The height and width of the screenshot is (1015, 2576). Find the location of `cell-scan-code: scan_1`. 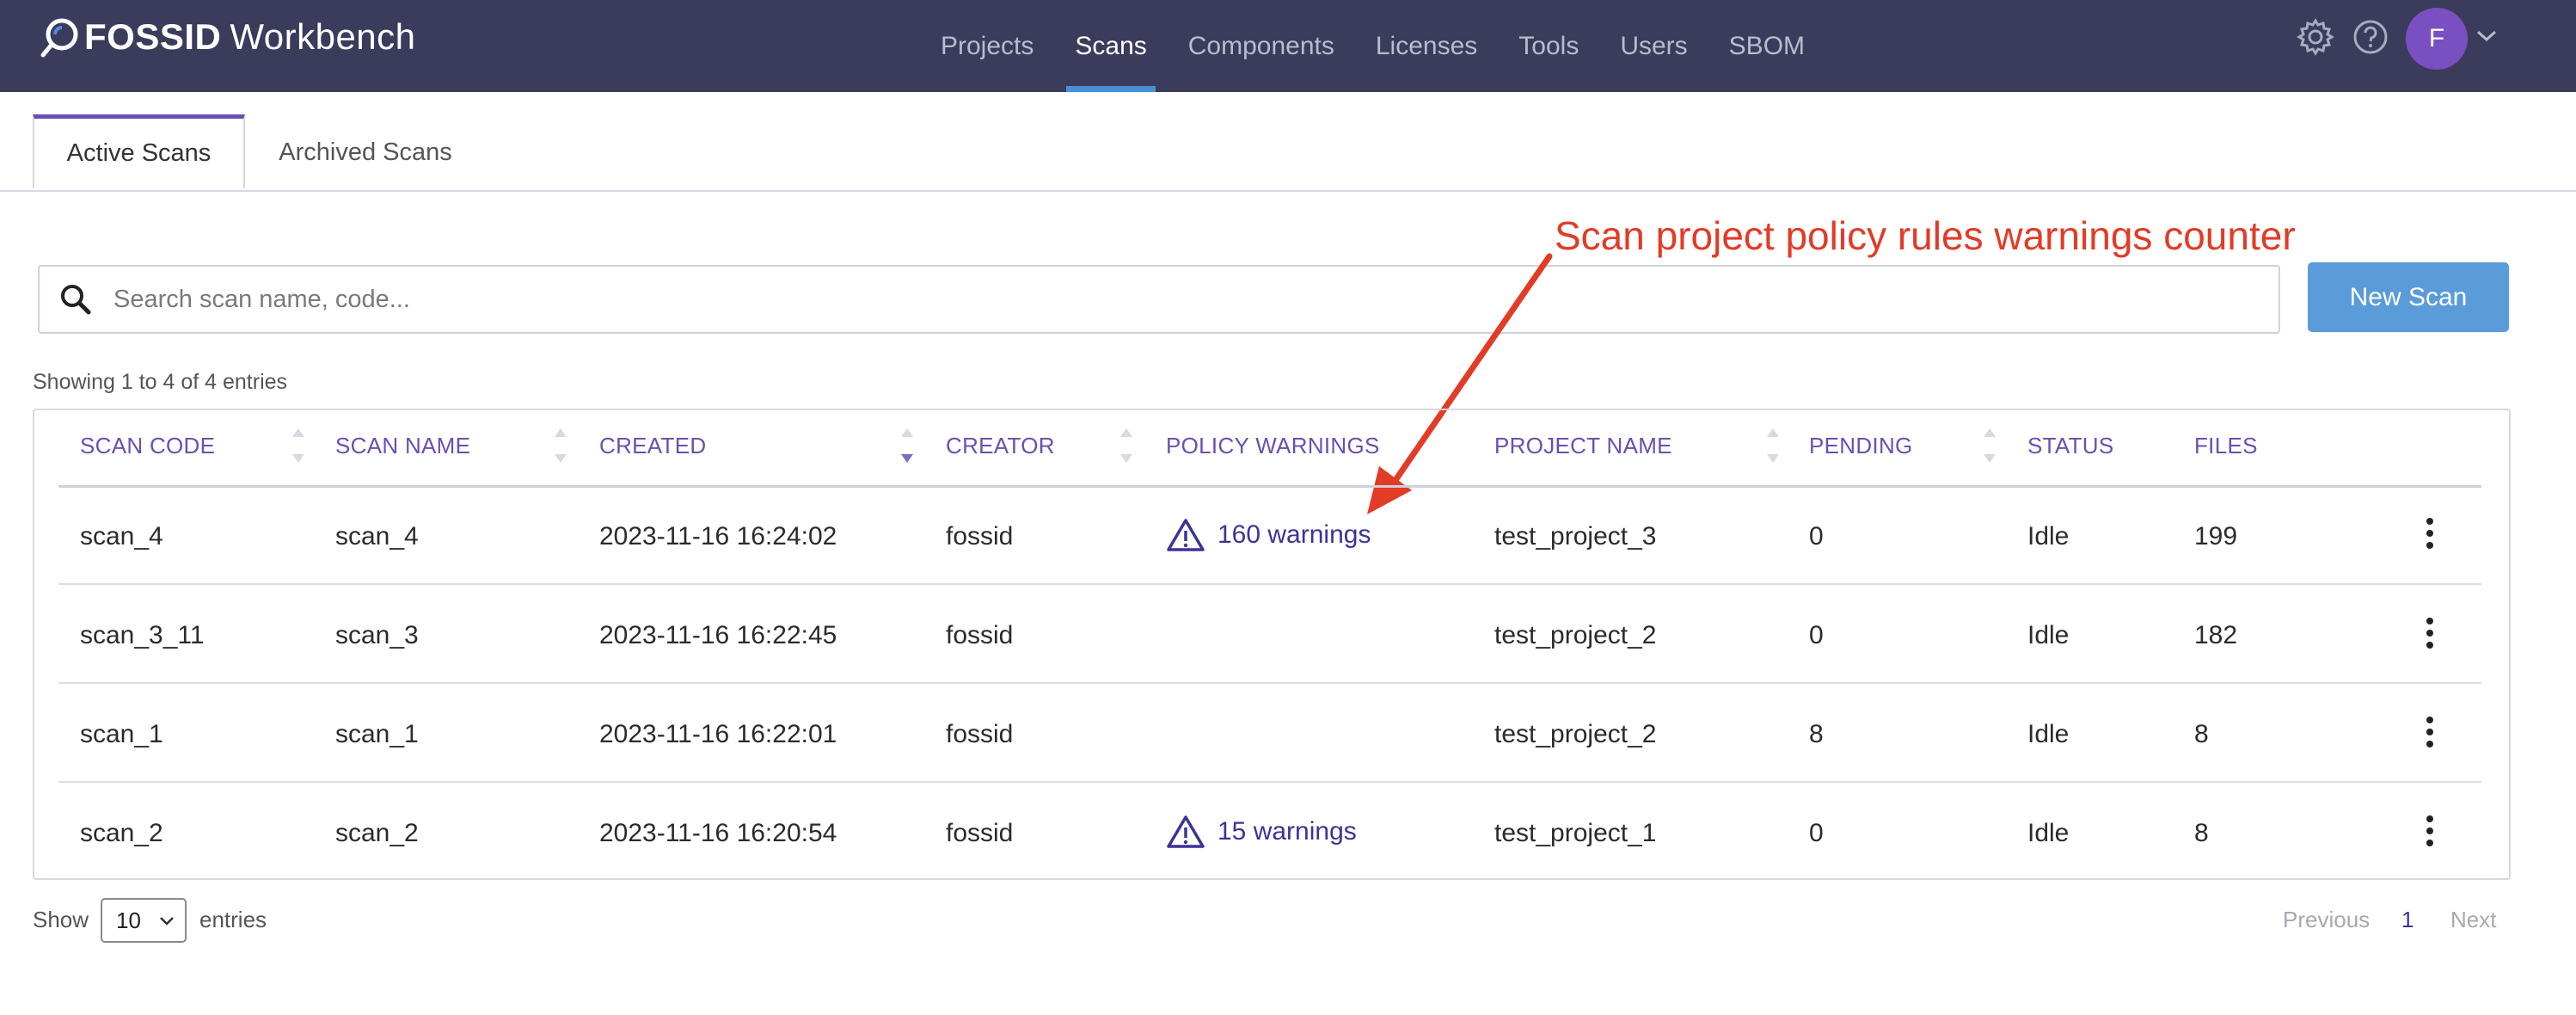

cell-scan-code: scan_1 is located at coordinates (121, 734).